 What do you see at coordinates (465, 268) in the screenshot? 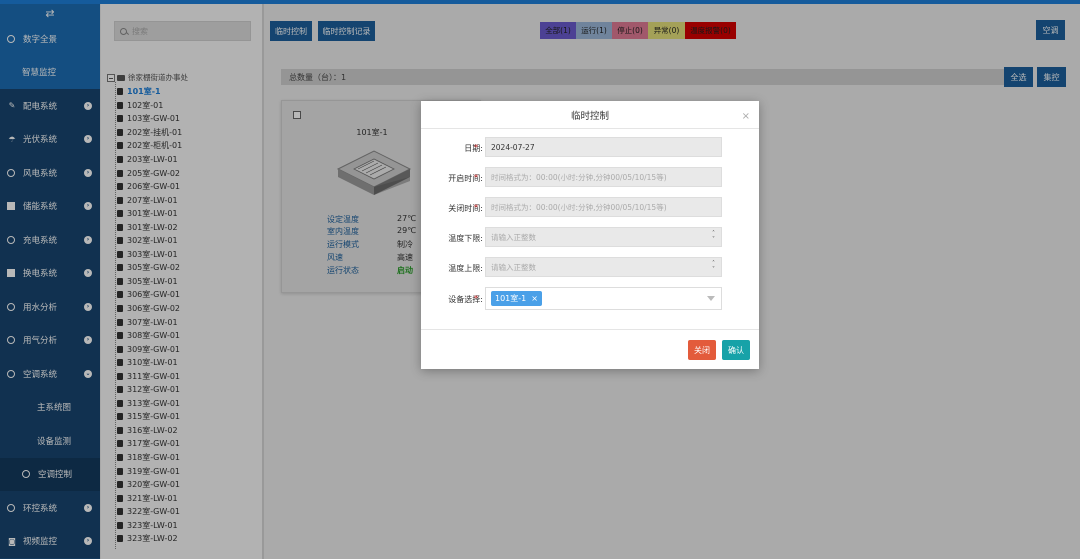
I see `temp-high-label: 温度上限:` at bounding box center [465, 268].